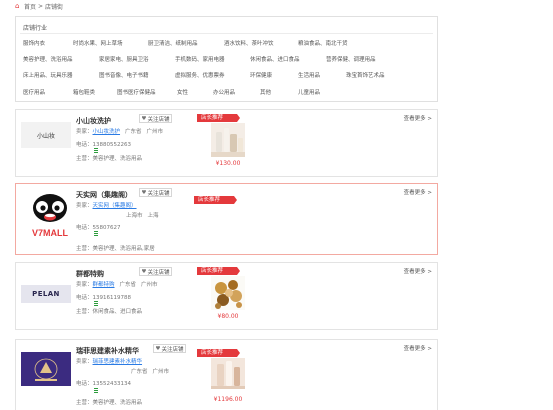 This screenshot has width=553, height=410. Describe the element at coordinates (115, 205) in the screenshot. I see `seller-link: 天实网（集趣阁）` at that location.